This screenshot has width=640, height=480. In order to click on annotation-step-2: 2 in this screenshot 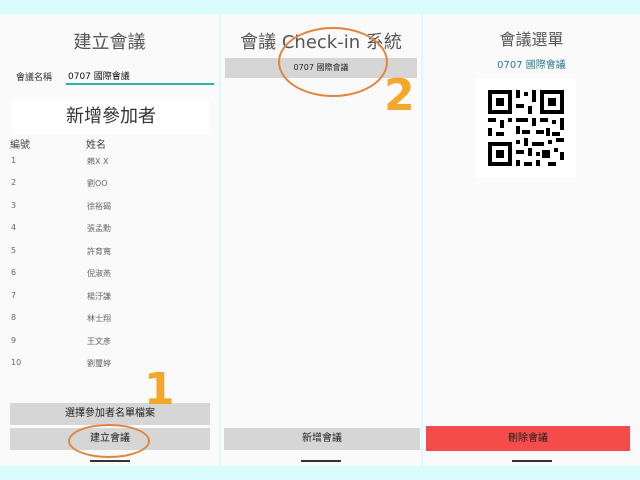, I will do `click(399, 95)`.